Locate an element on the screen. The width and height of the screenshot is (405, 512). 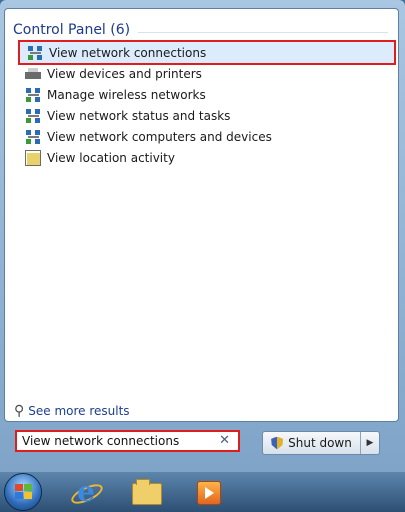
start-search-box: ✕ is located at coordinates (127, 441).